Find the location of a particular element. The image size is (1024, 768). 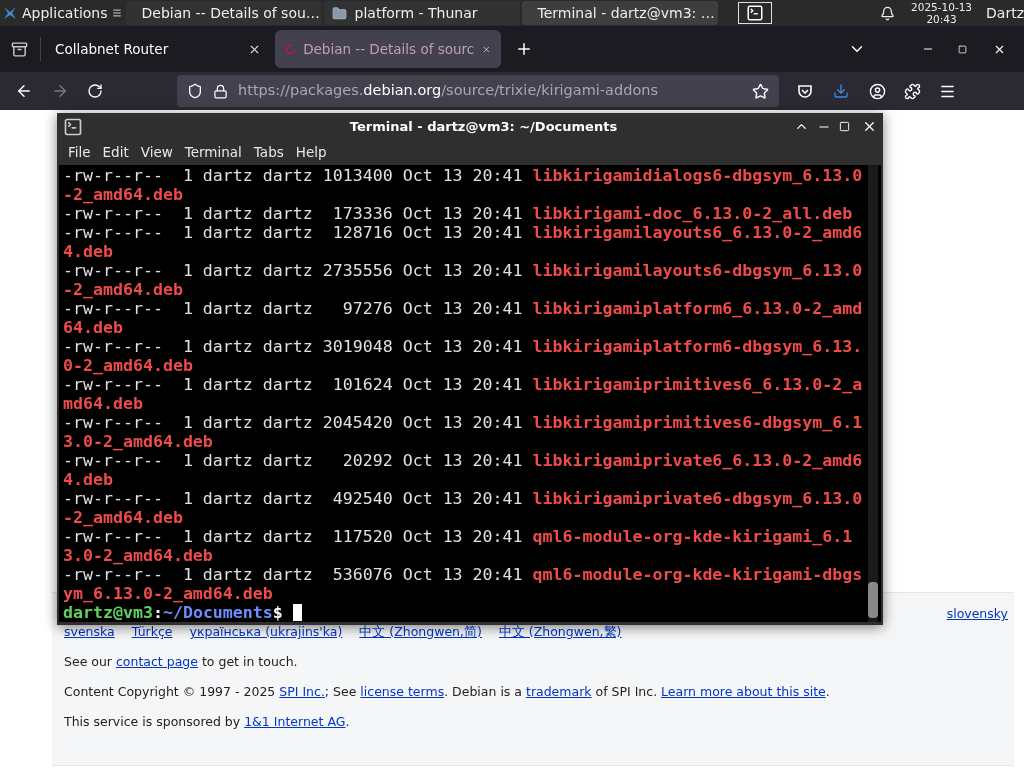

scrollbar is located at coordinates (873, 393).